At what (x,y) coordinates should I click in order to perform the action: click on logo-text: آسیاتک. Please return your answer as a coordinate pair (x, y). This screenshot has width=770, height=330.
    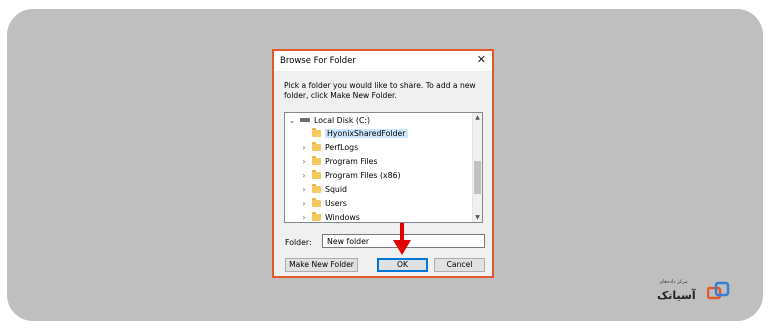
    Looking at the image, I should click on (676, 295).